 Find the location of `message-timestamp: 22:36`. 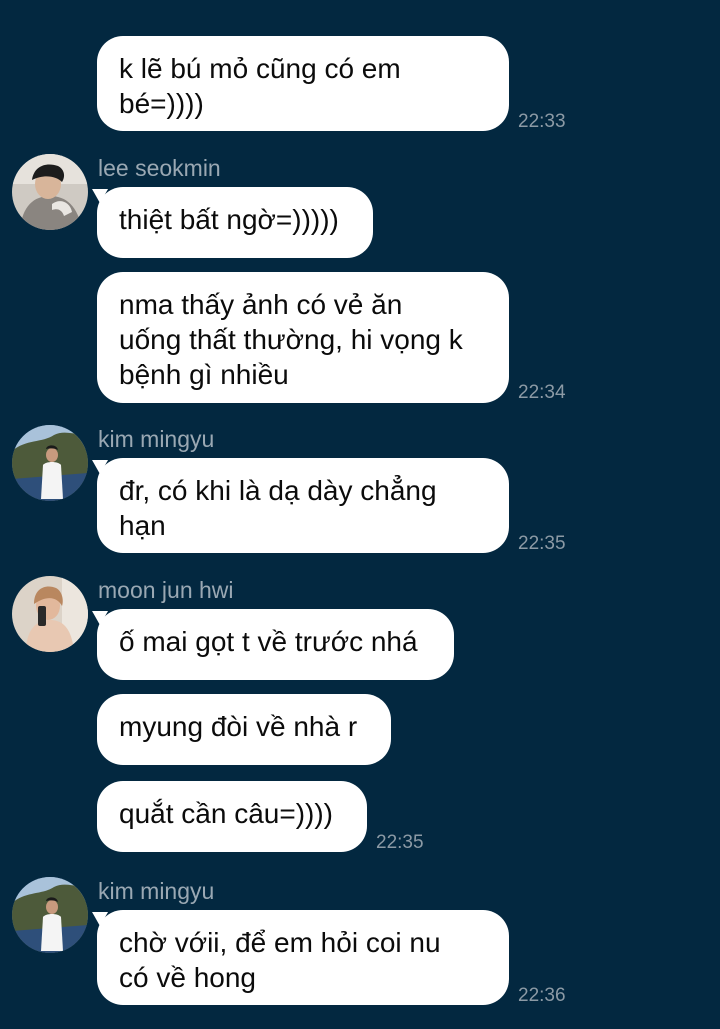

message-timestamp: 22:36 is located at coordinates (542, 995).